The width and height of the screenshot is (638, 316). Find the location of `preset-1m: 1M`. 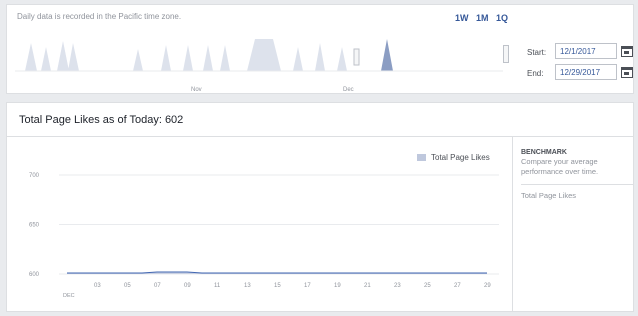

preset-1m: 1M is located at coordinates (482, 18).